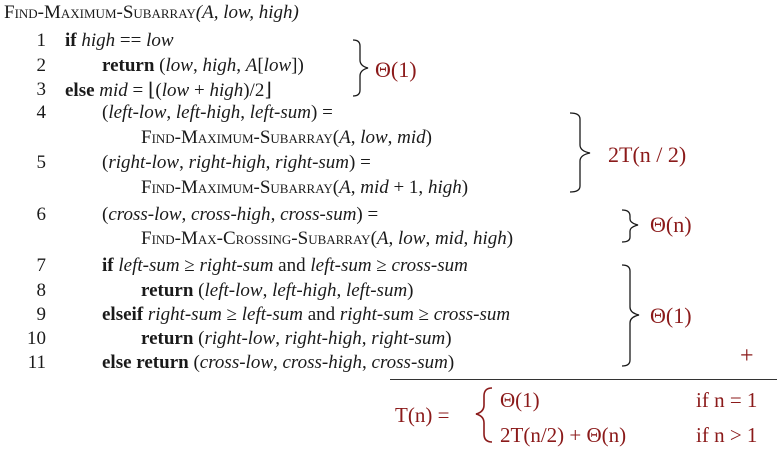 This screenshot has width=777, height=452. I want to click on recurrence-case2-value: 2T(n/2) + Θ(n), so click(563, 435).